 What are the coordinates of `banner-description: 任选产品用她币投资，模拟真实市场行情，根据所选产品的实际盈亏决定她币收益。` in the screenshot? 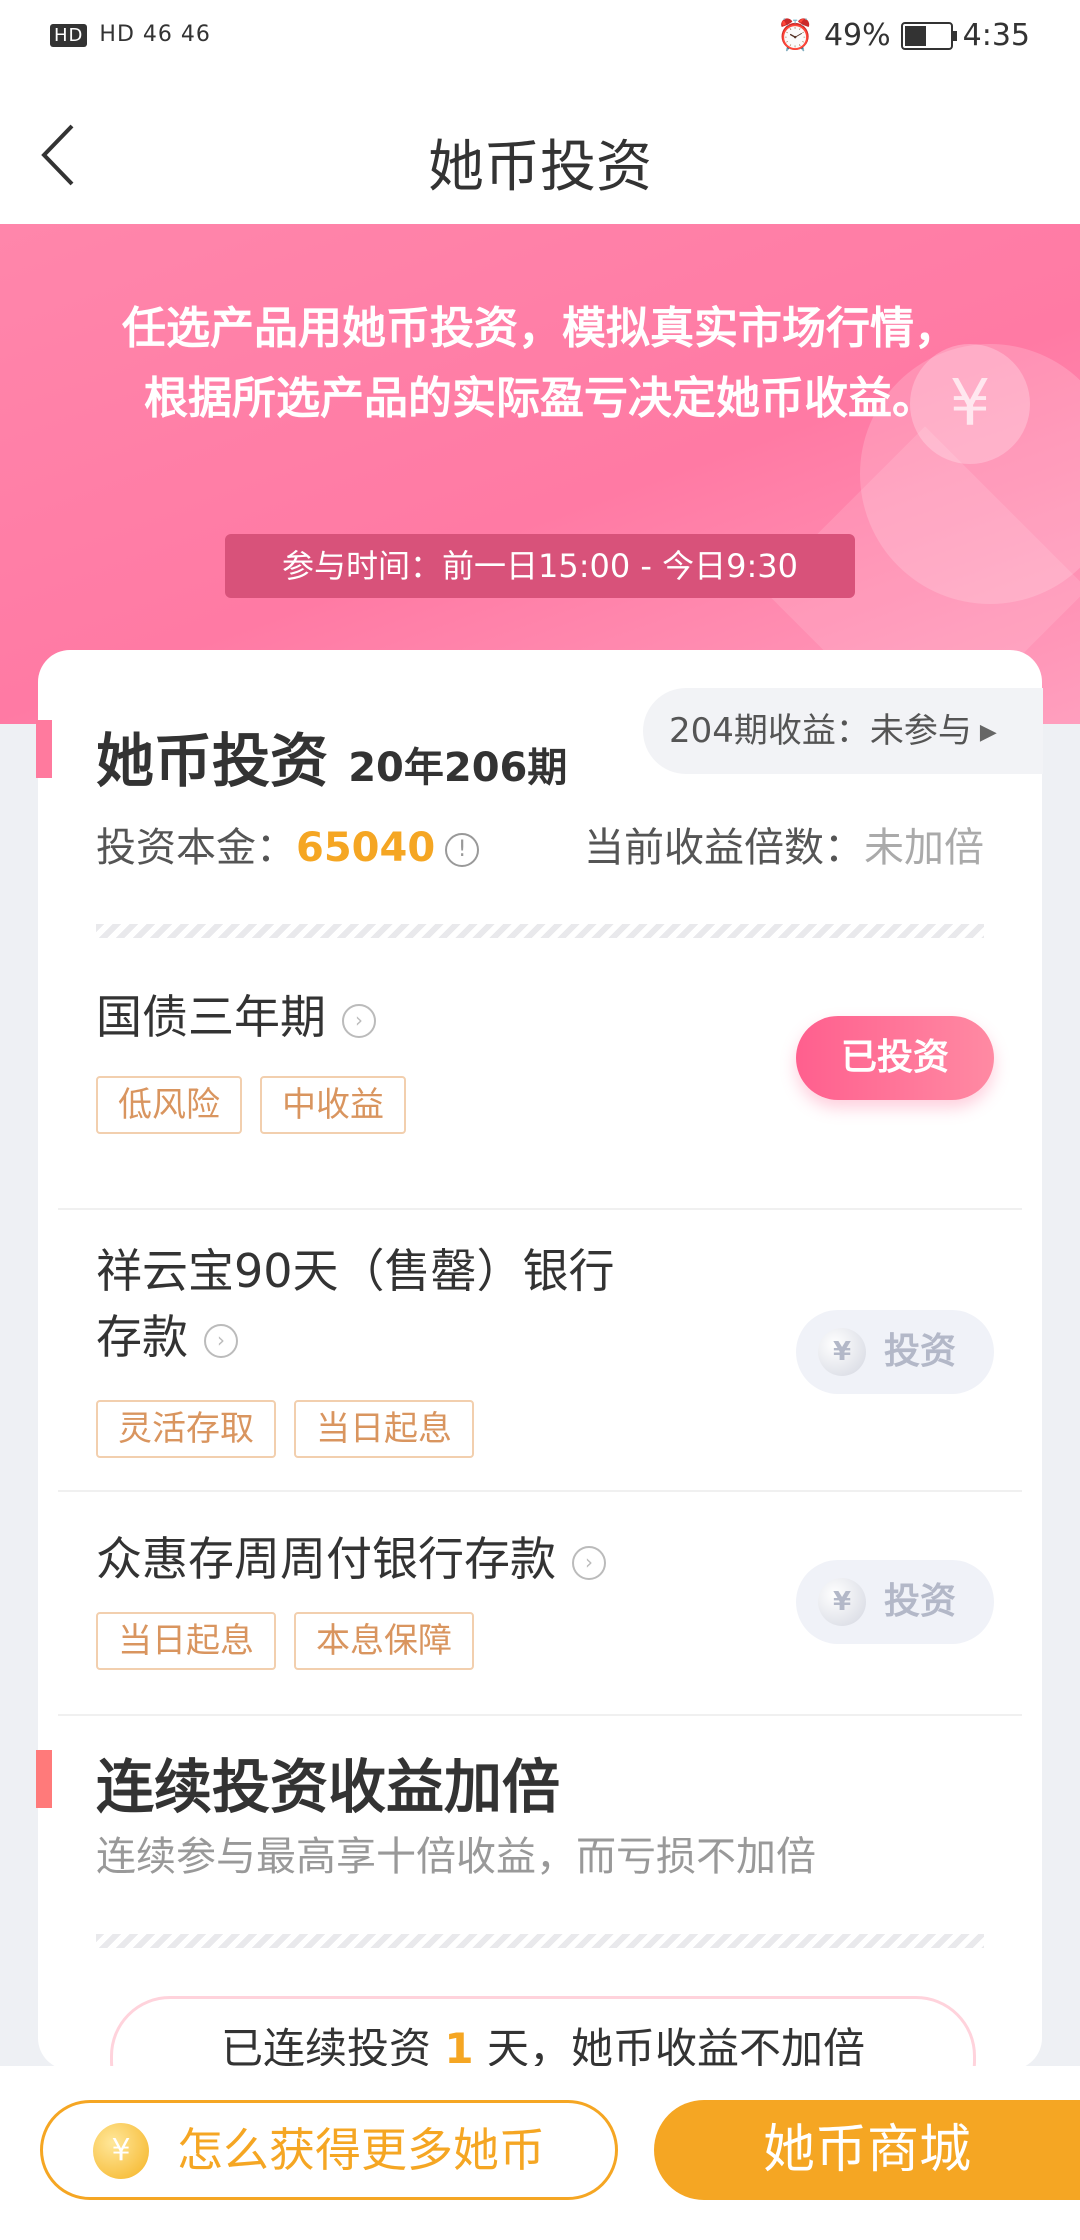 It's located at (540, 363).